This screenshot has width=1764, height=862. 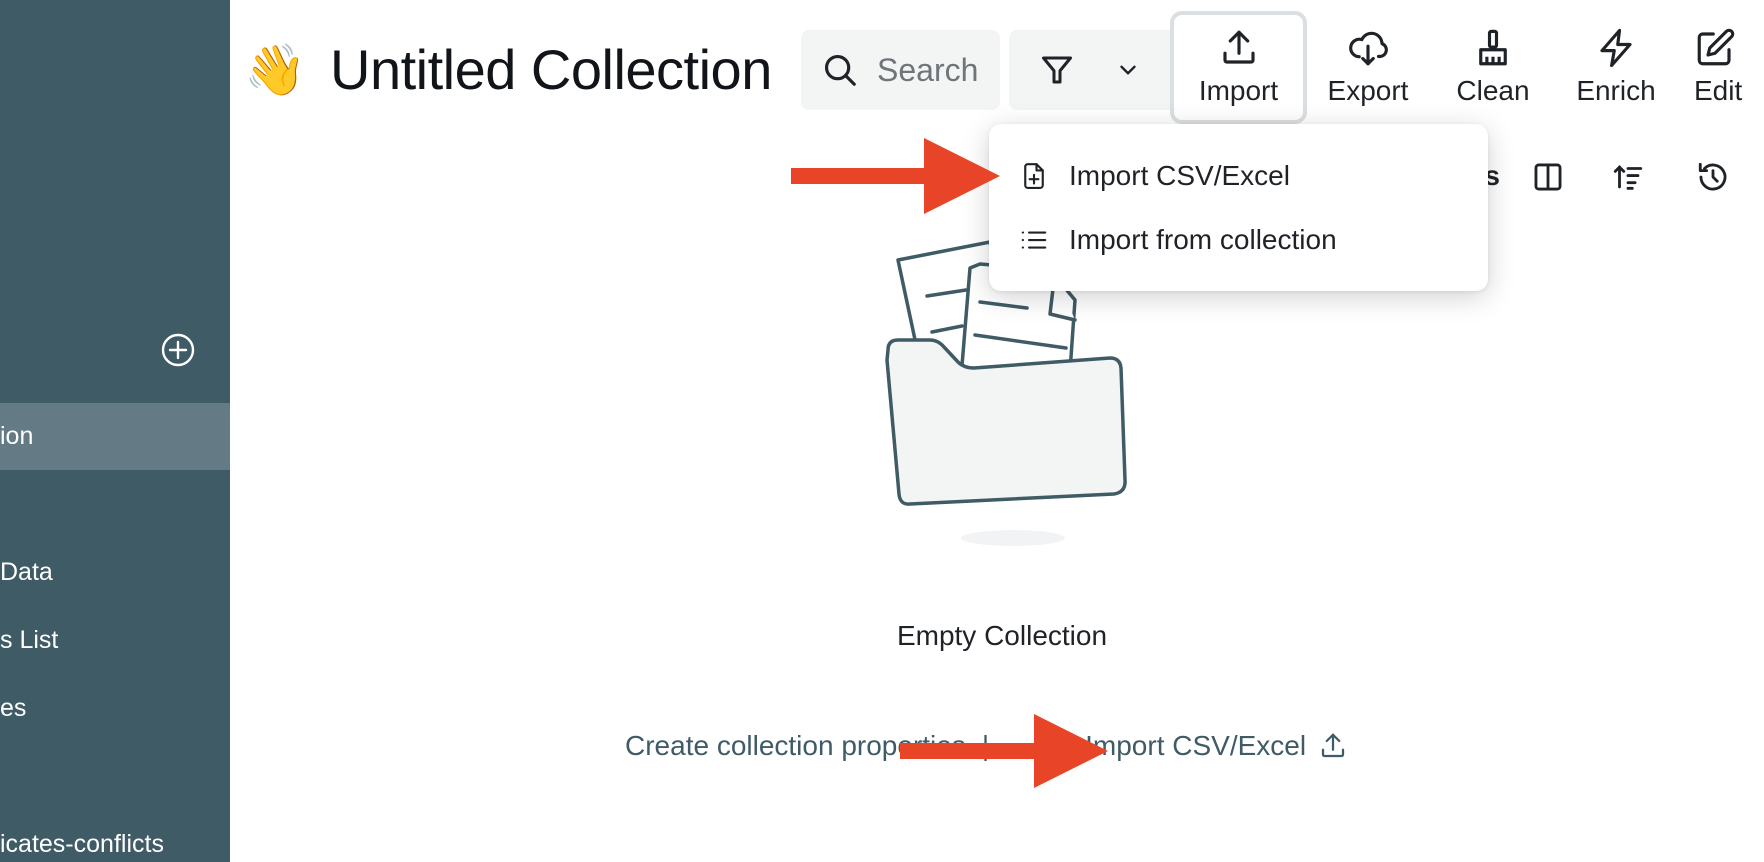 I want to click on sidebar-item-label: icates-conflicts, so click(x=82, y=844).